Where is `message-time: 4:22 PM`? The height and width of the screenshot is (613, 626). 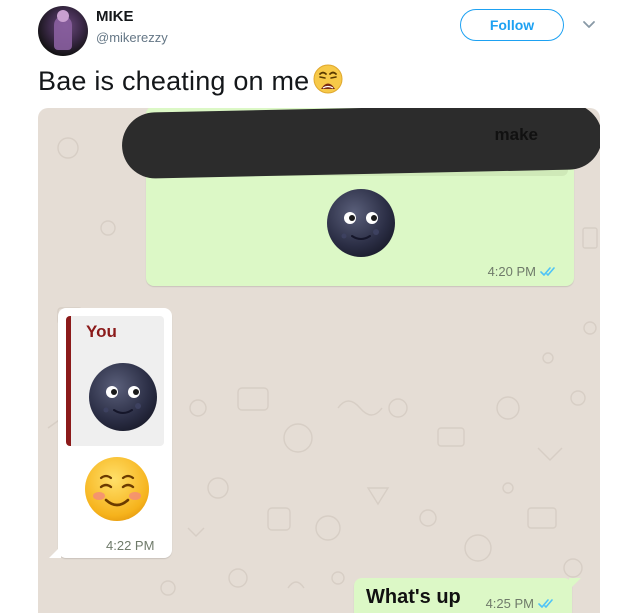
message-time: 4:22 PM is located at coordinates (130, 545).